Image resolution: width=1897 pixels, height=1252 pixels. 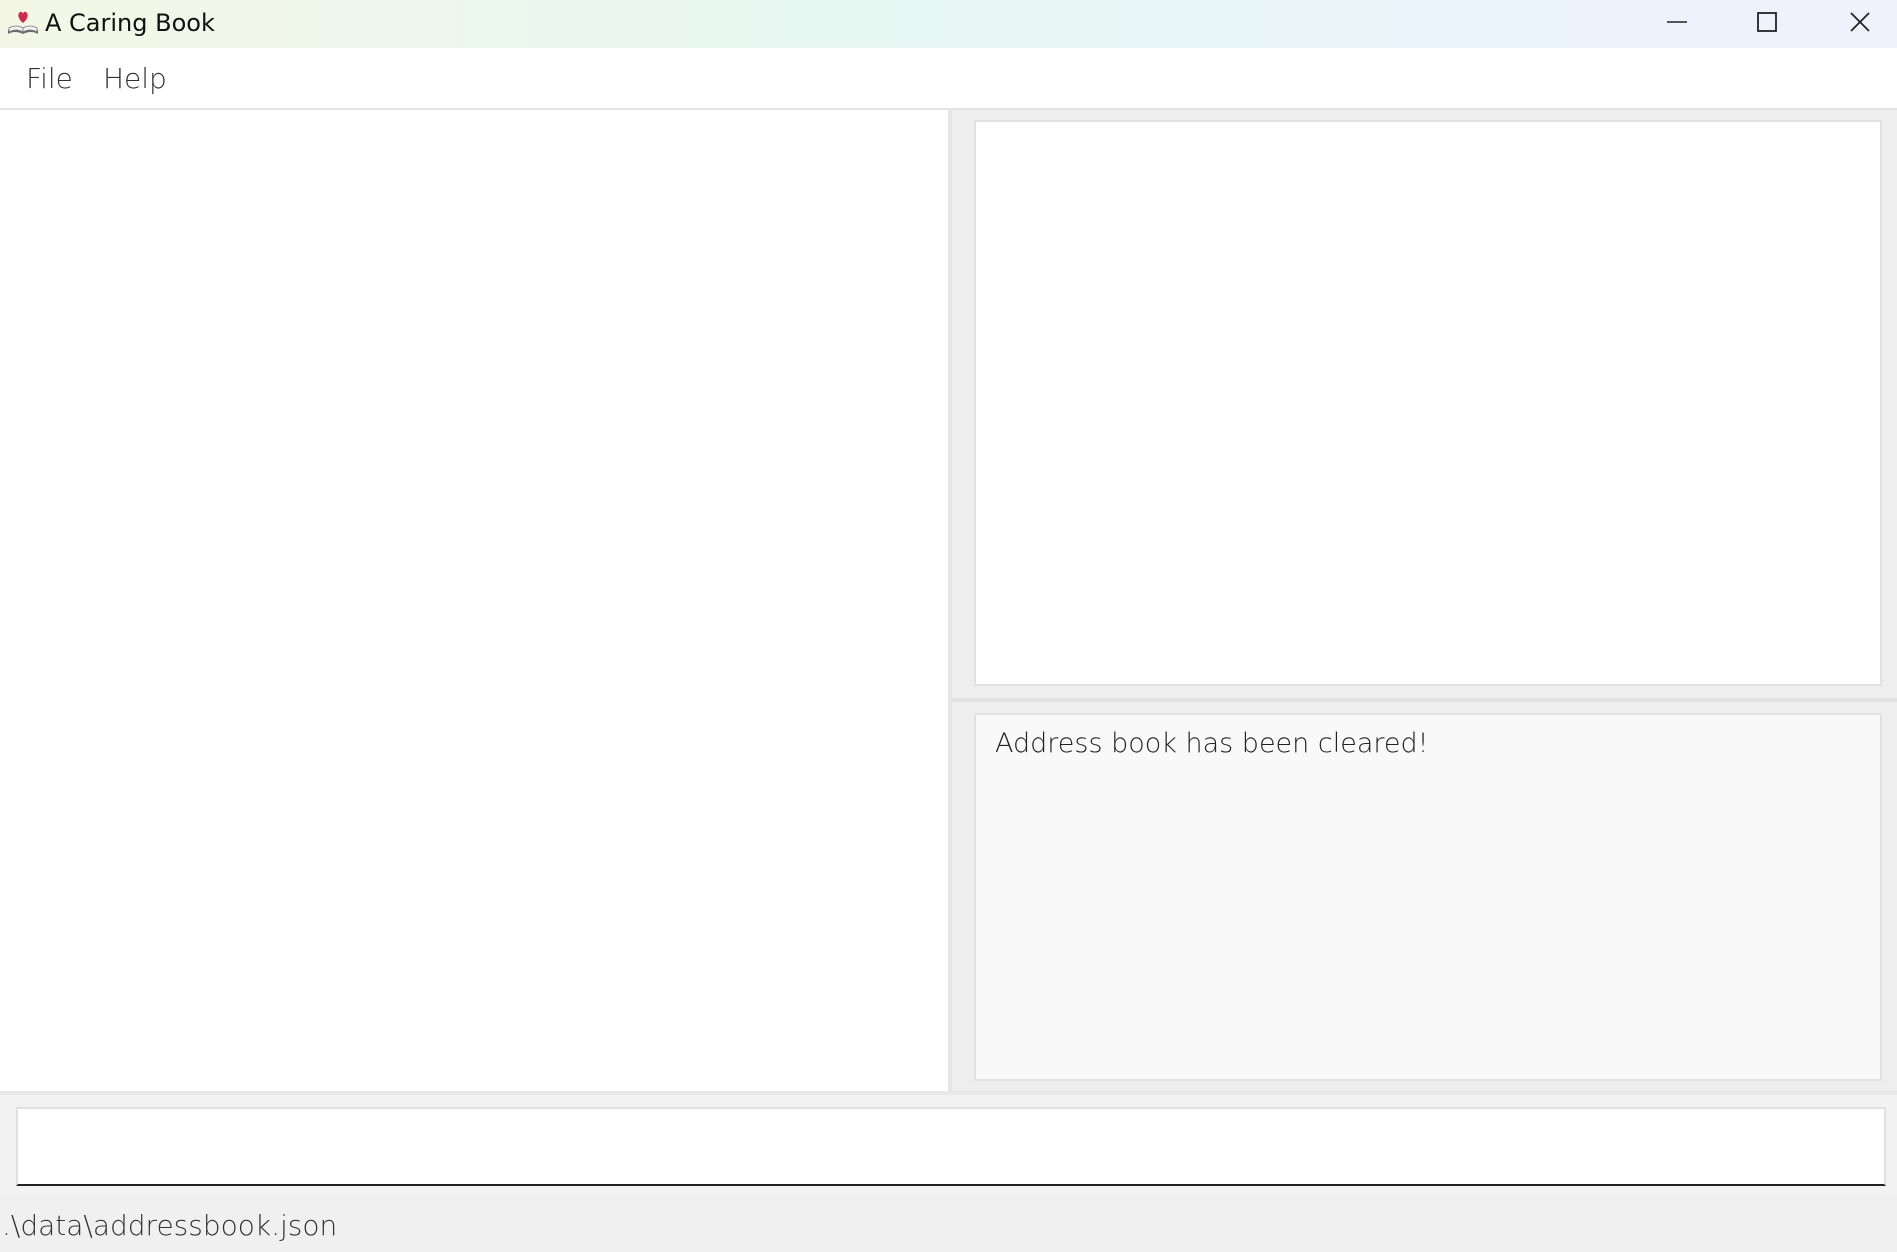 I want to click on minimize-icon, so click(x=1677, y=22).